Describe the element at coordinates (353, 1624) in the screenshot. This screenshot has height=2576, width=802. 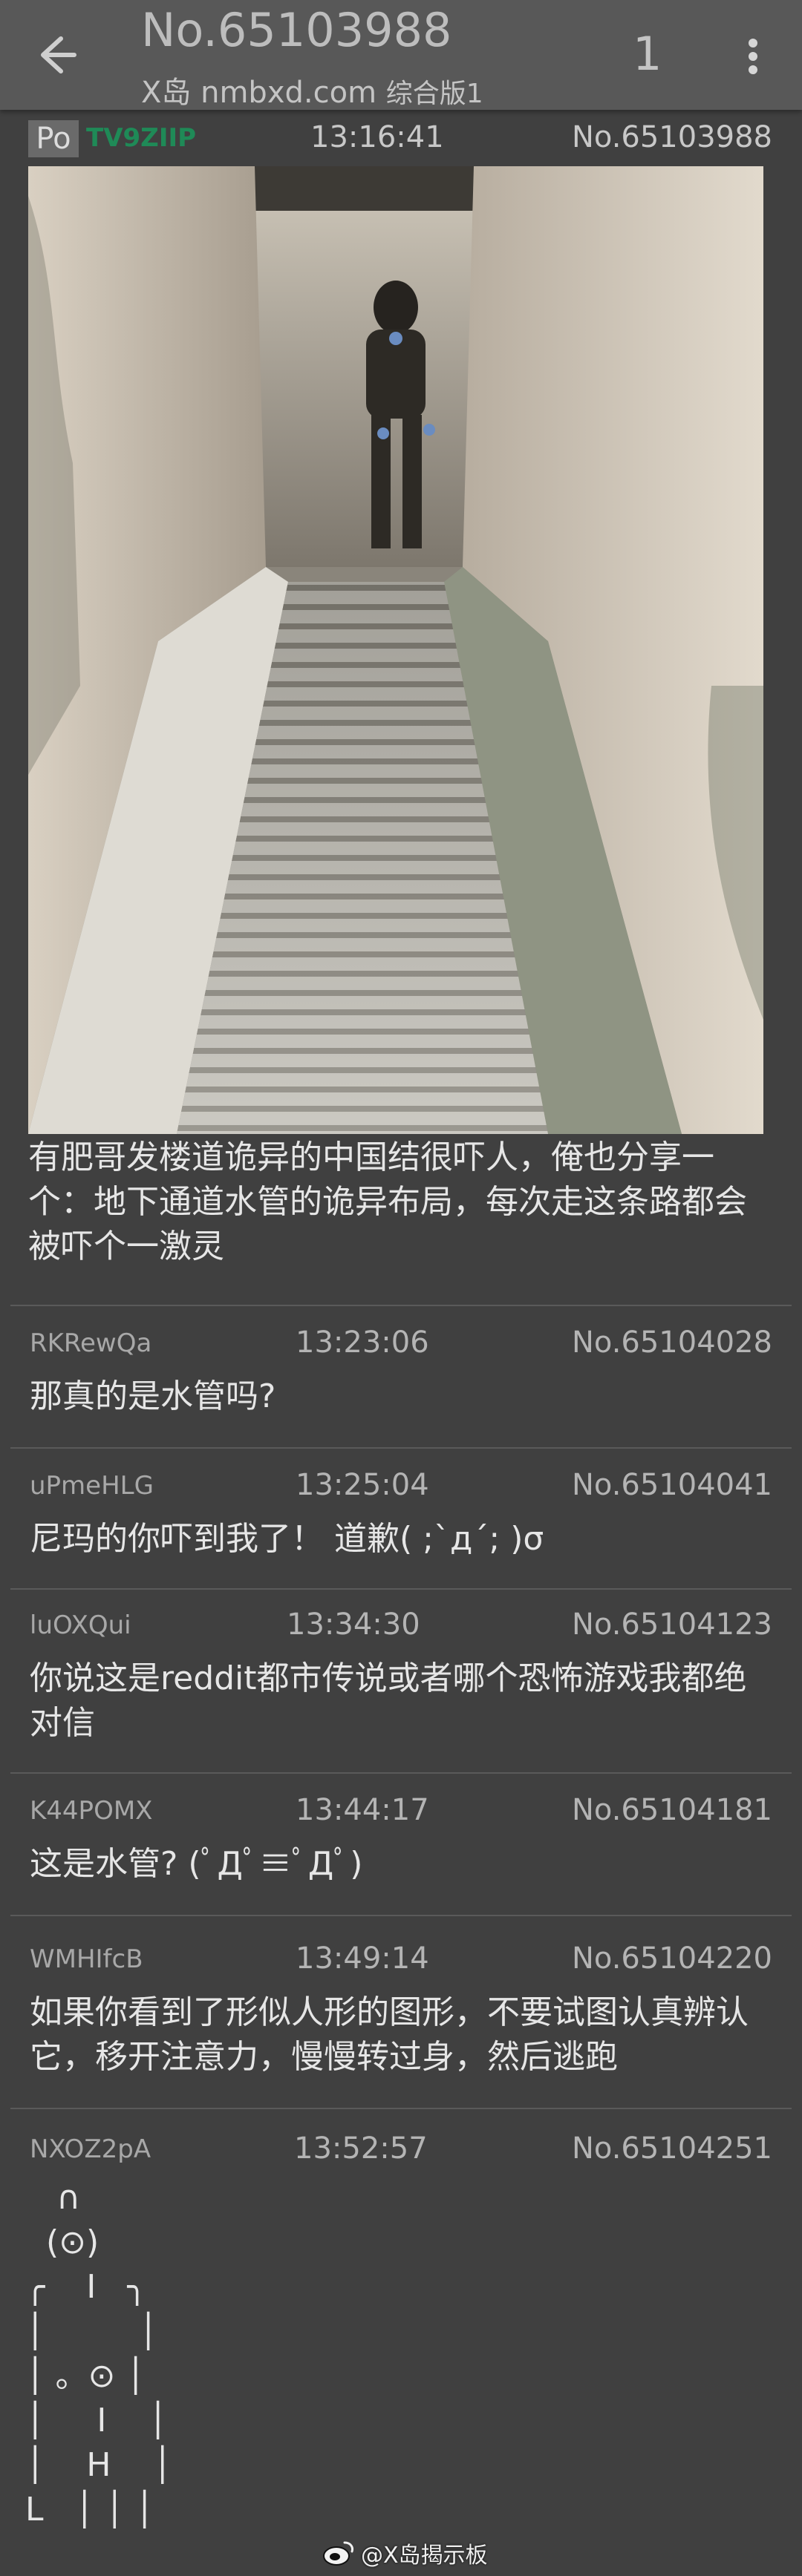
I see `reply-timestamp: 13:34:30` at that location.